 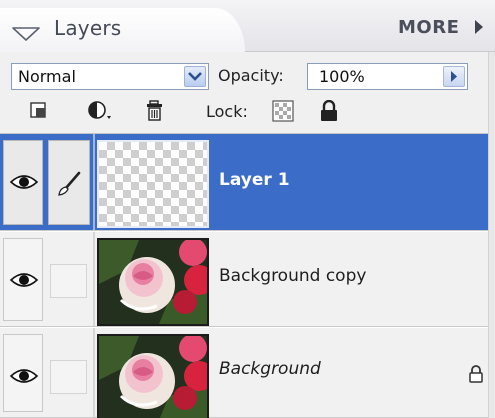 I want to click on opacity-value: 100%, so click(x=342, y=76).